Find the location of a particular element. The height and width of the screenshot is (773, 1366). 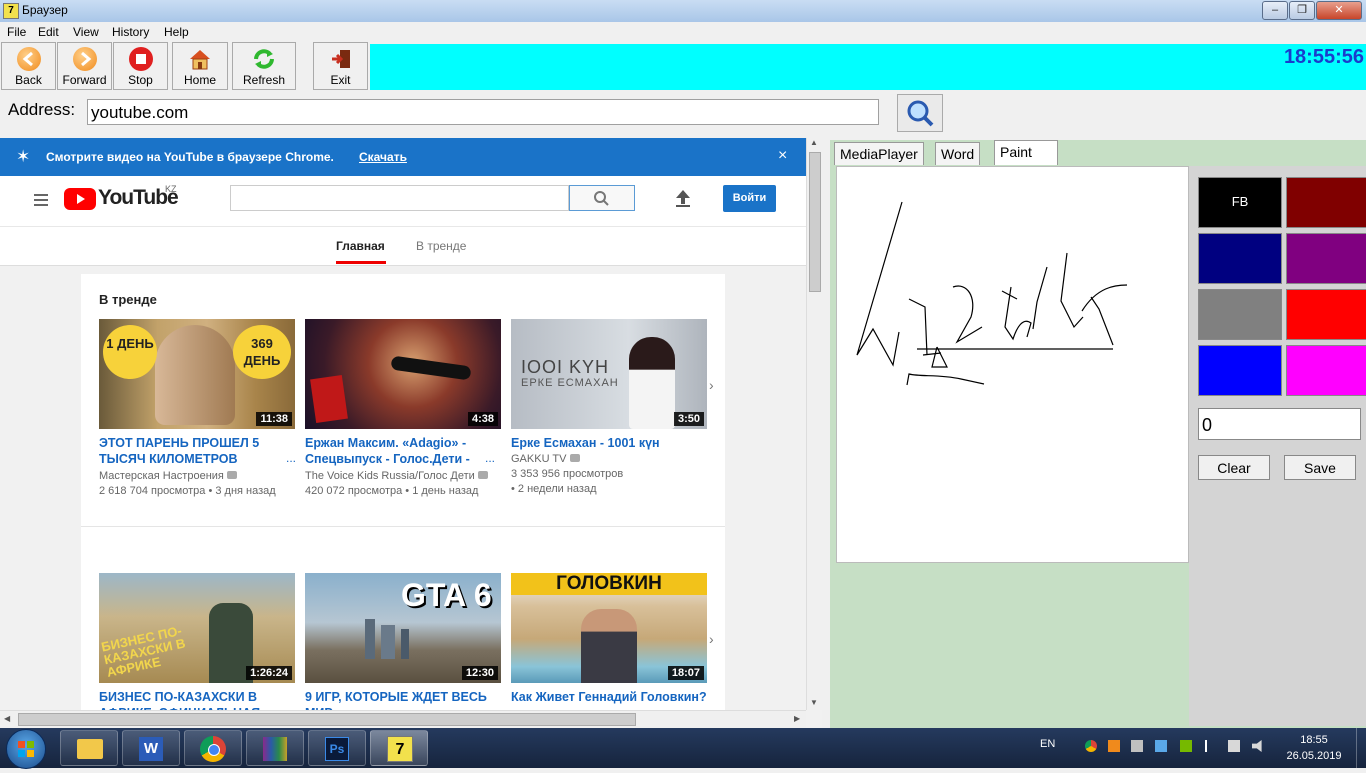

video-title: Как Живет Геннадий Головкин? is located at coordinates (609, 697).